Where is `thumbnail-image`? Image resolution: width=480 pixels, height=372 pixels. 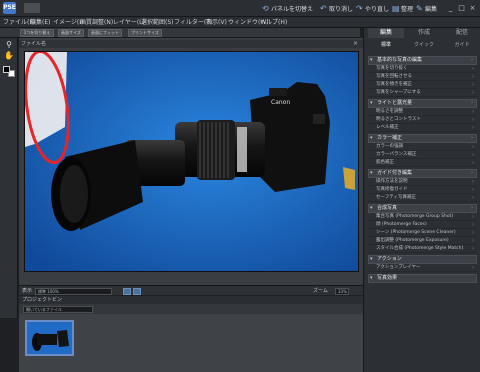
thumbnail-image is located at coordinates (49, 338).